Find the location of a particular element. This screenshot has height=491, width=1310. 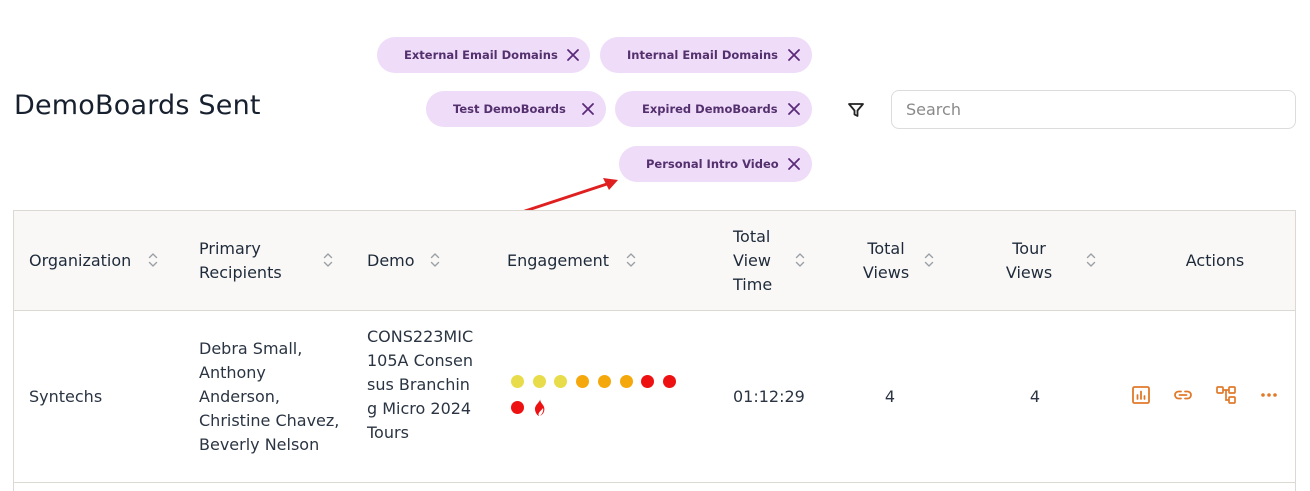

cell-total-views: 4 is located at coordinates (890, 396).